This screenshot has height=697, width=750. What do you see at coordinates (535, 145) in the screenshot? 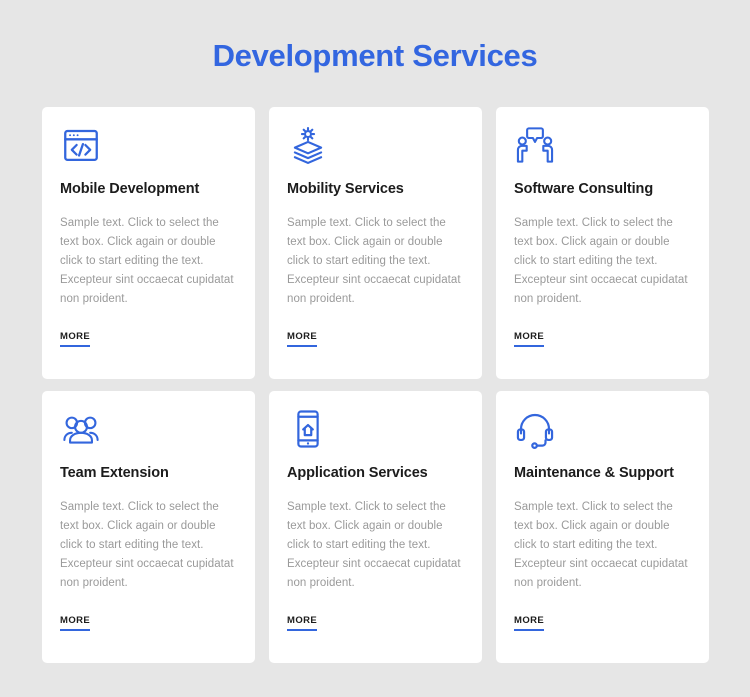
I see `people-speech-bubble-icon` at bounding box center [535, 145].